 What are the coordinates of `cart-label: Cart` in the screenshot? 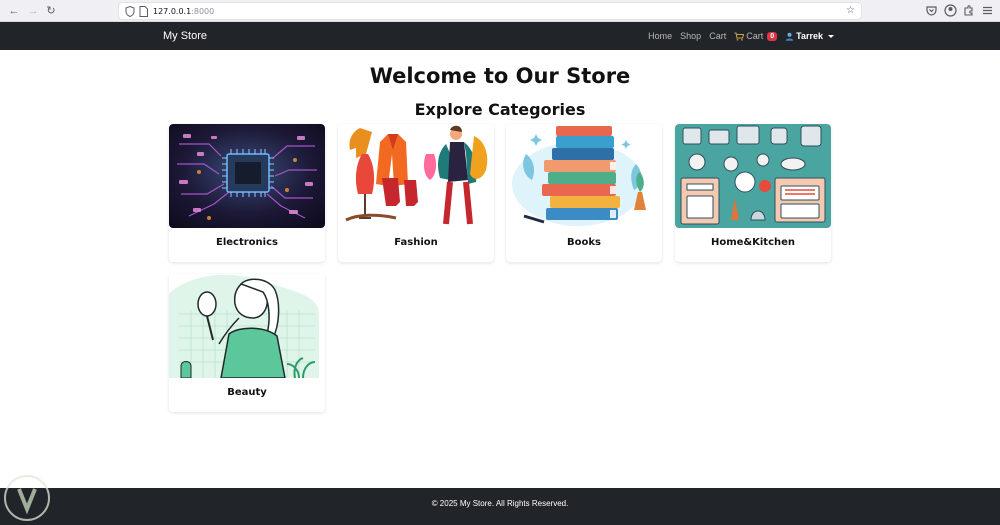 It's located at (755, 36).